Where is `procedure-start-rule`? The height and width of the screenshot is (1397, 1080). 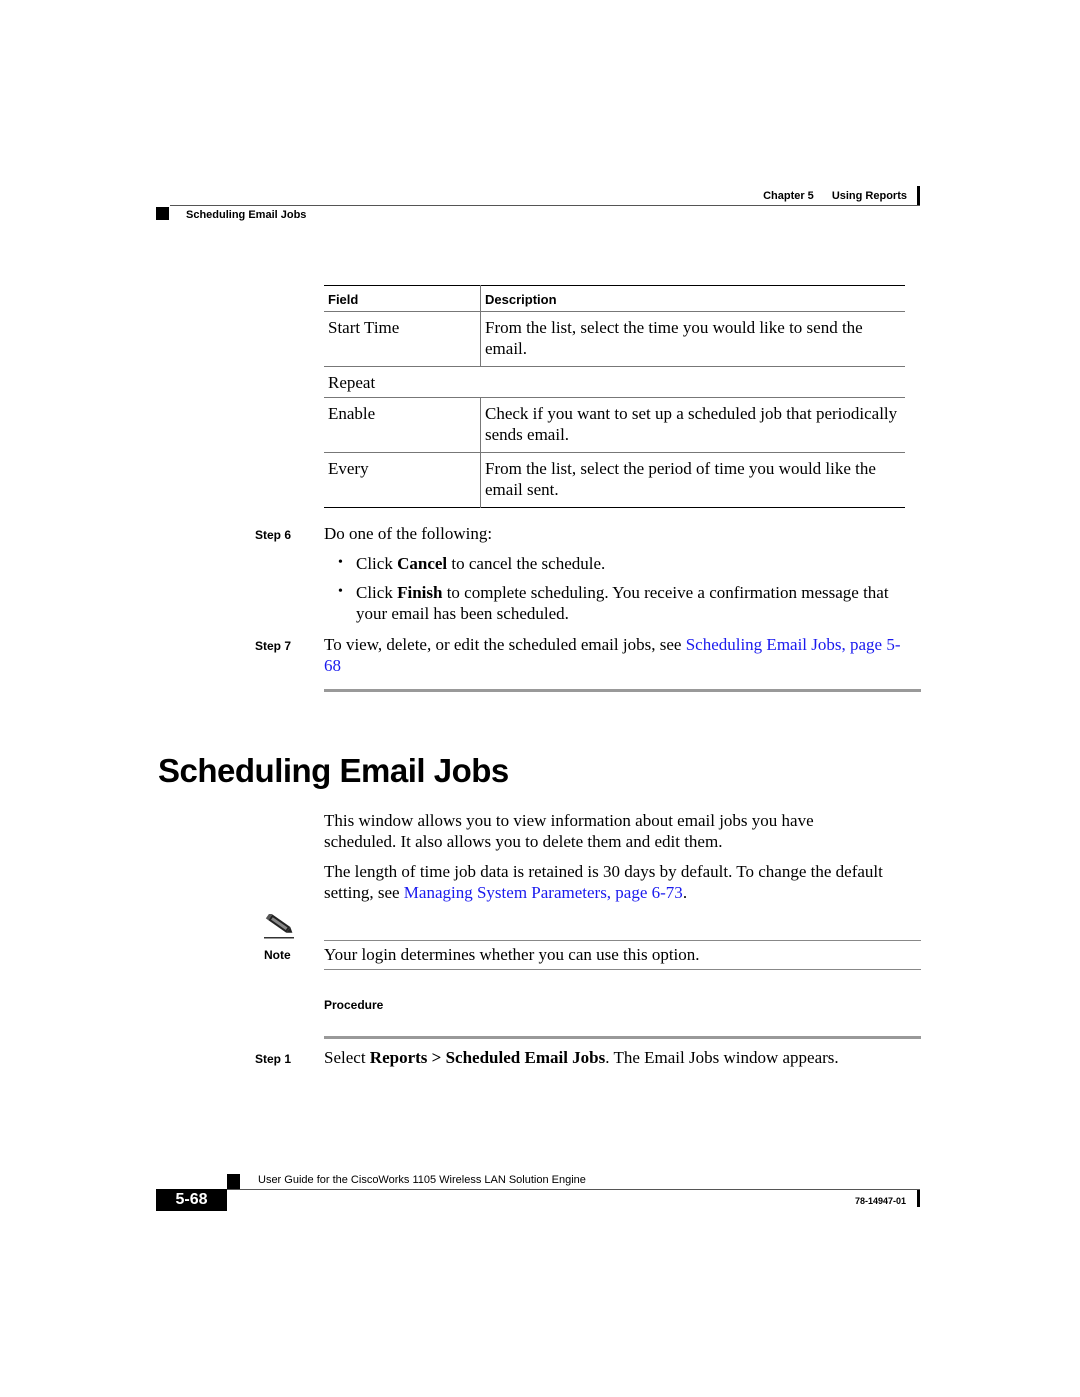 procedure-start-rule is located at coordinates (622, 1037).